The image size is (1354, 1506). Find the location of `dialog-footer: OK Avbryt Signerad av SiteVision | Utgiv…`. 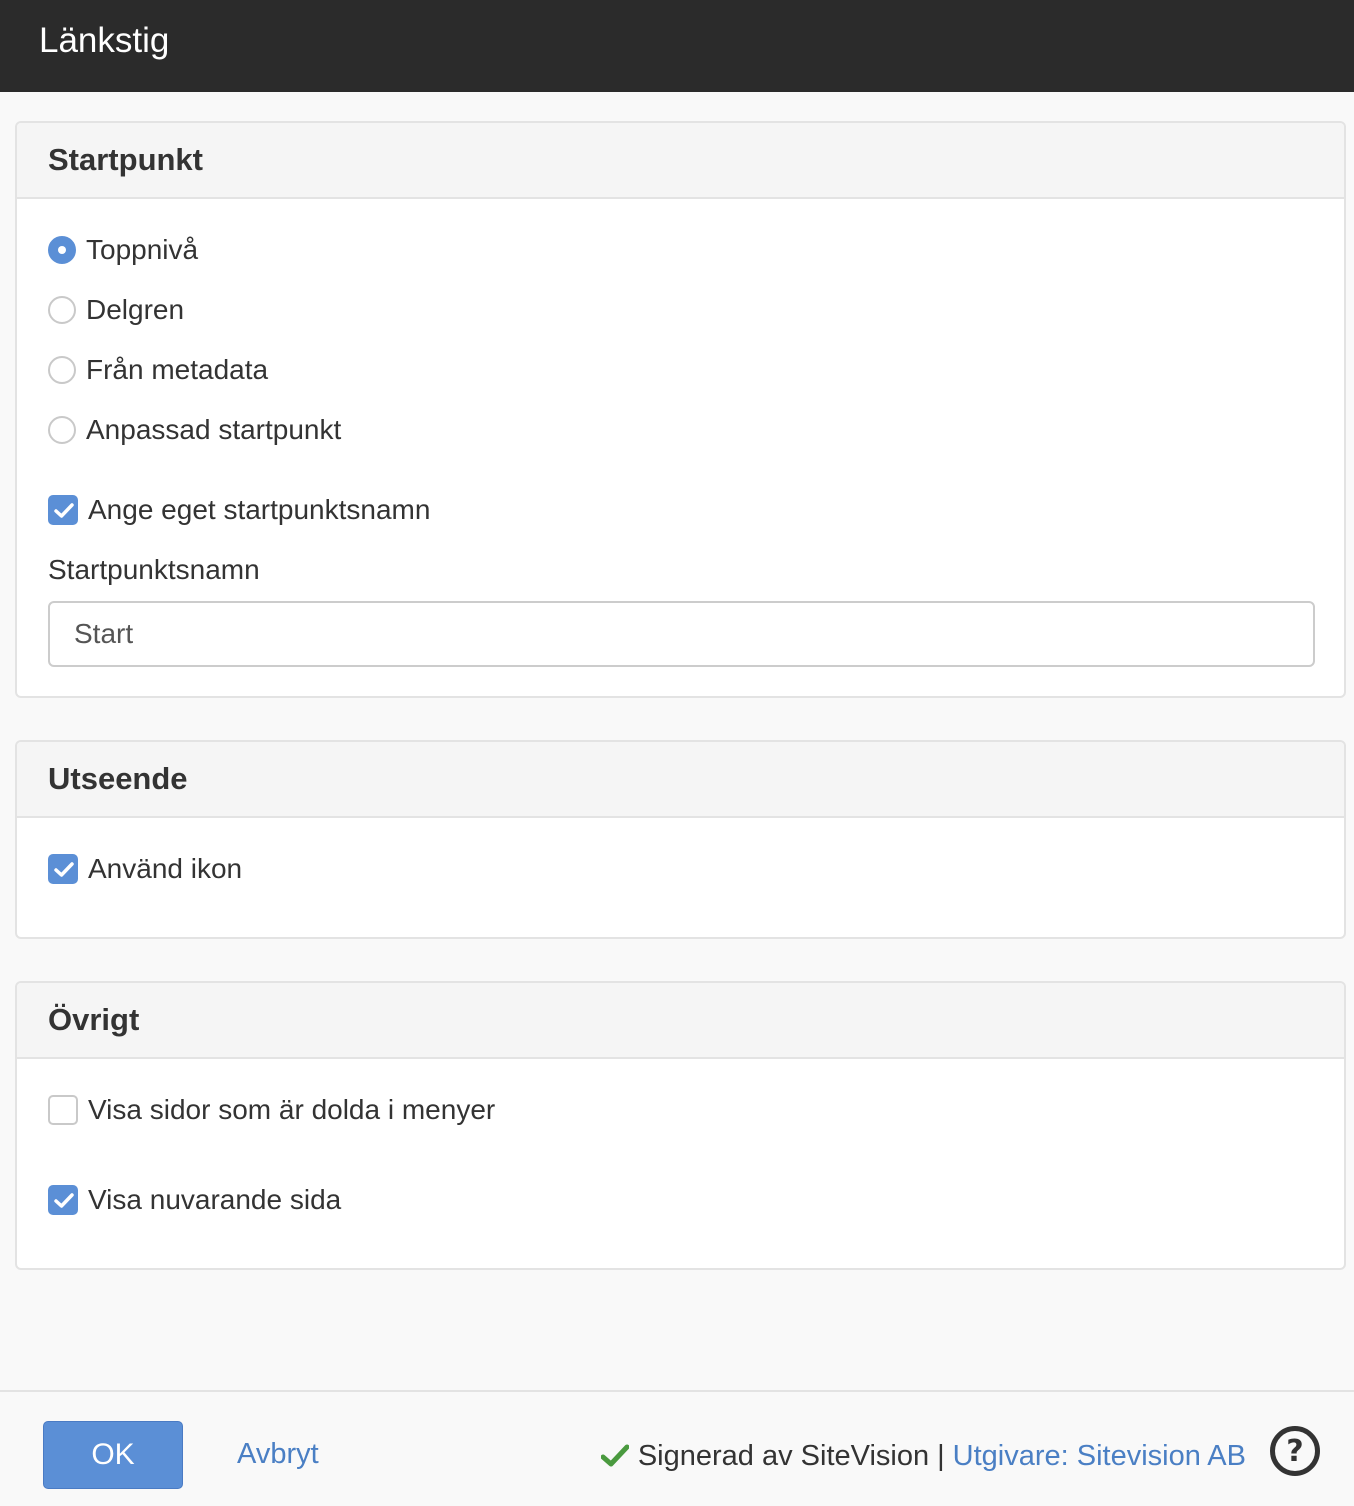

dialog-footer: OK Avbryt Signerad av SiteVision | Utgiv… is located at coordinates (677, 1448).